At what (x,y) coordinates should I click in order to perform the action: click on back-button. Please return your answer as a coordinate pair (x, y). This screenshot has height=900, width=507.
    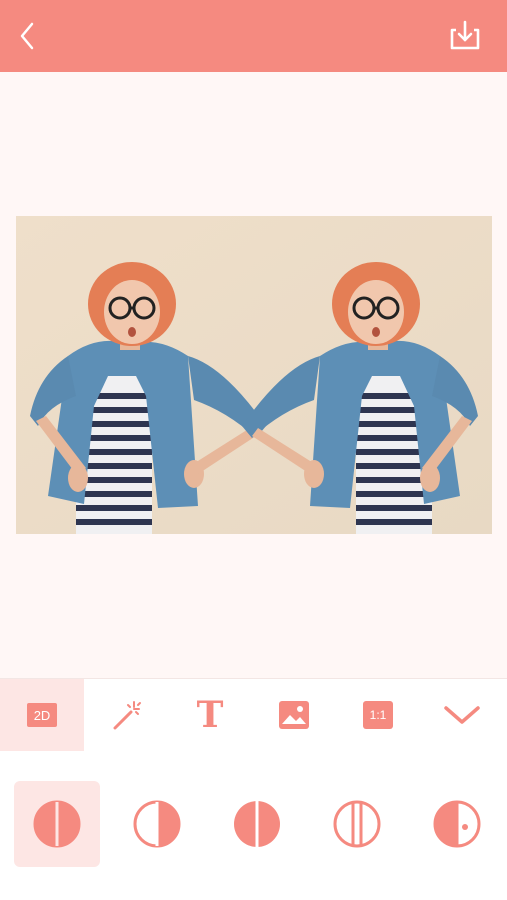
    Looking at the image, I should click on (28, 36).